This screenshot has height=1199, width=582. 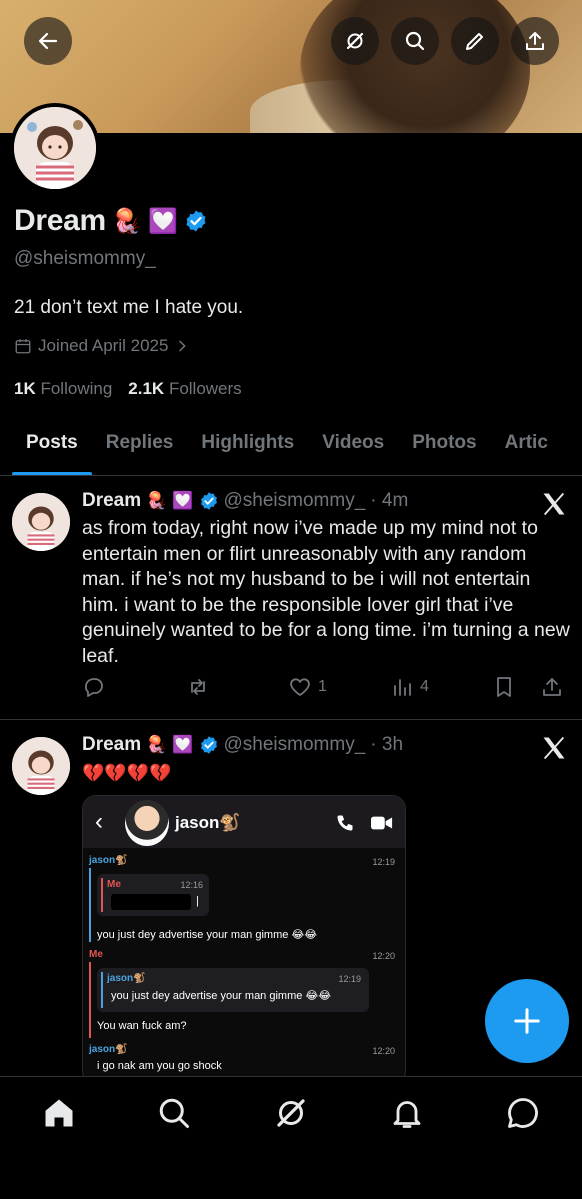 I want to click on nav-notifications, so click(x=407, y=1113).